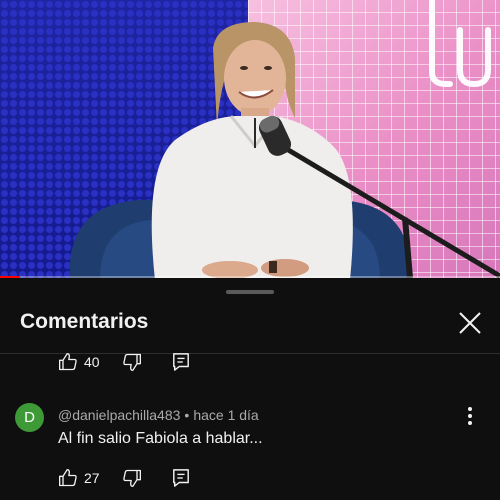 The width and height of the screenshot is (500, 500). I want to click on like-count: 27, so click(92, 478).